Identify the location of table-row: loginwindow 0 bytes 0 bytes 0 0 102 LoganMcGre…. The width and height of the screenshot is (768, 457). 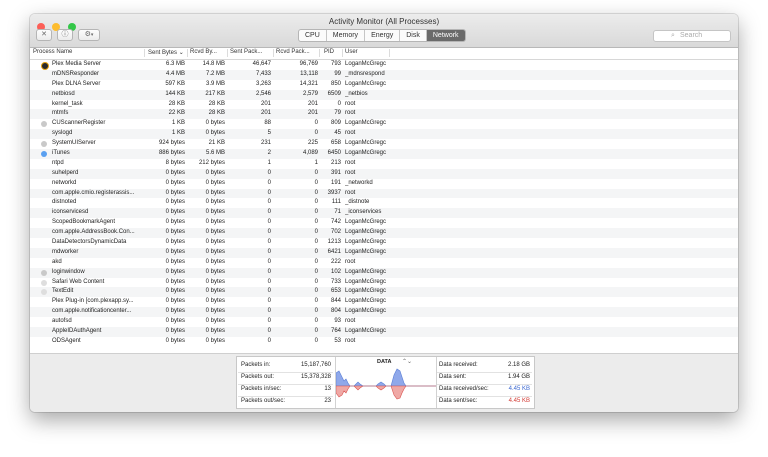
(384, 272).